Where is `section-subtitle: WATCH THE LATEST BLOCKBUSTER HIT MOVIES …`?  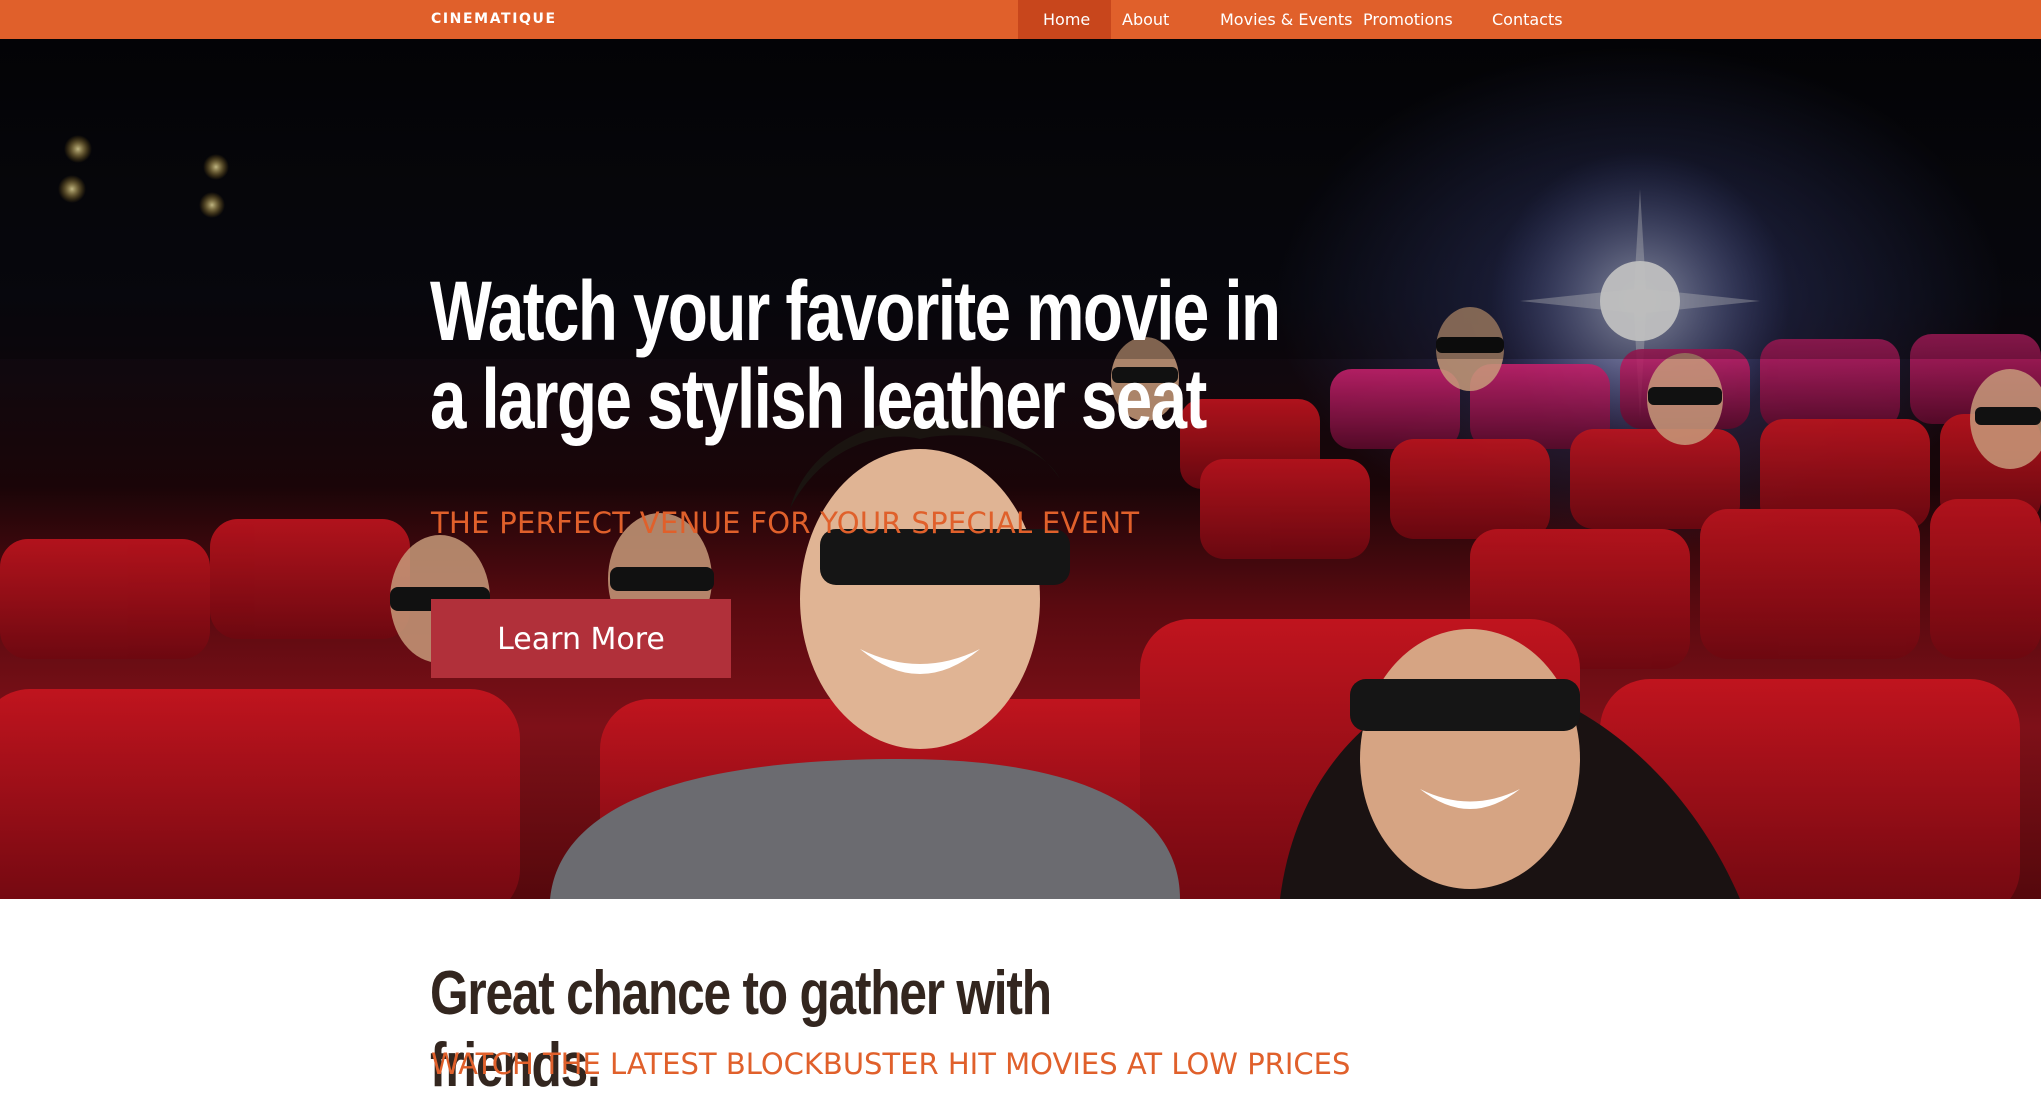
section-subtitle: WATCH THE LATEST BLOCKBUSTER HIT MOVIES … is located at coordinates (891, 1064).